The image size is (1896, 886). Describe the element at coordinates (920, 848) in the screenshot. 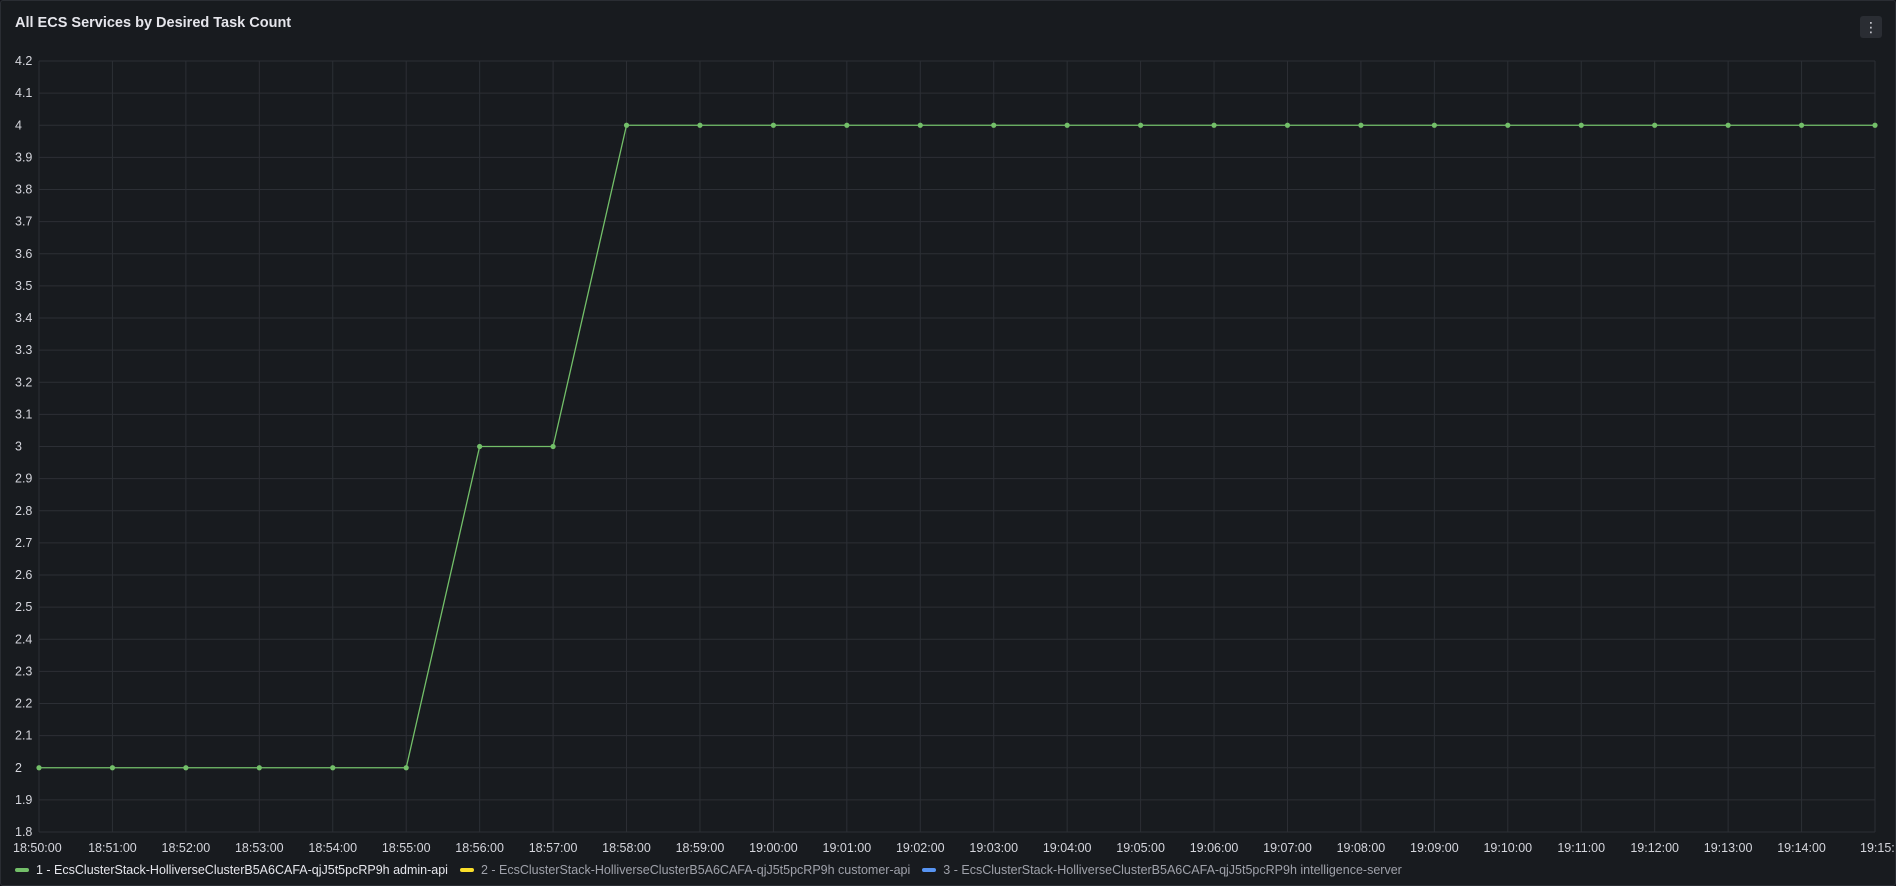

I see `x-tick-label: 19:02:00` at that location.